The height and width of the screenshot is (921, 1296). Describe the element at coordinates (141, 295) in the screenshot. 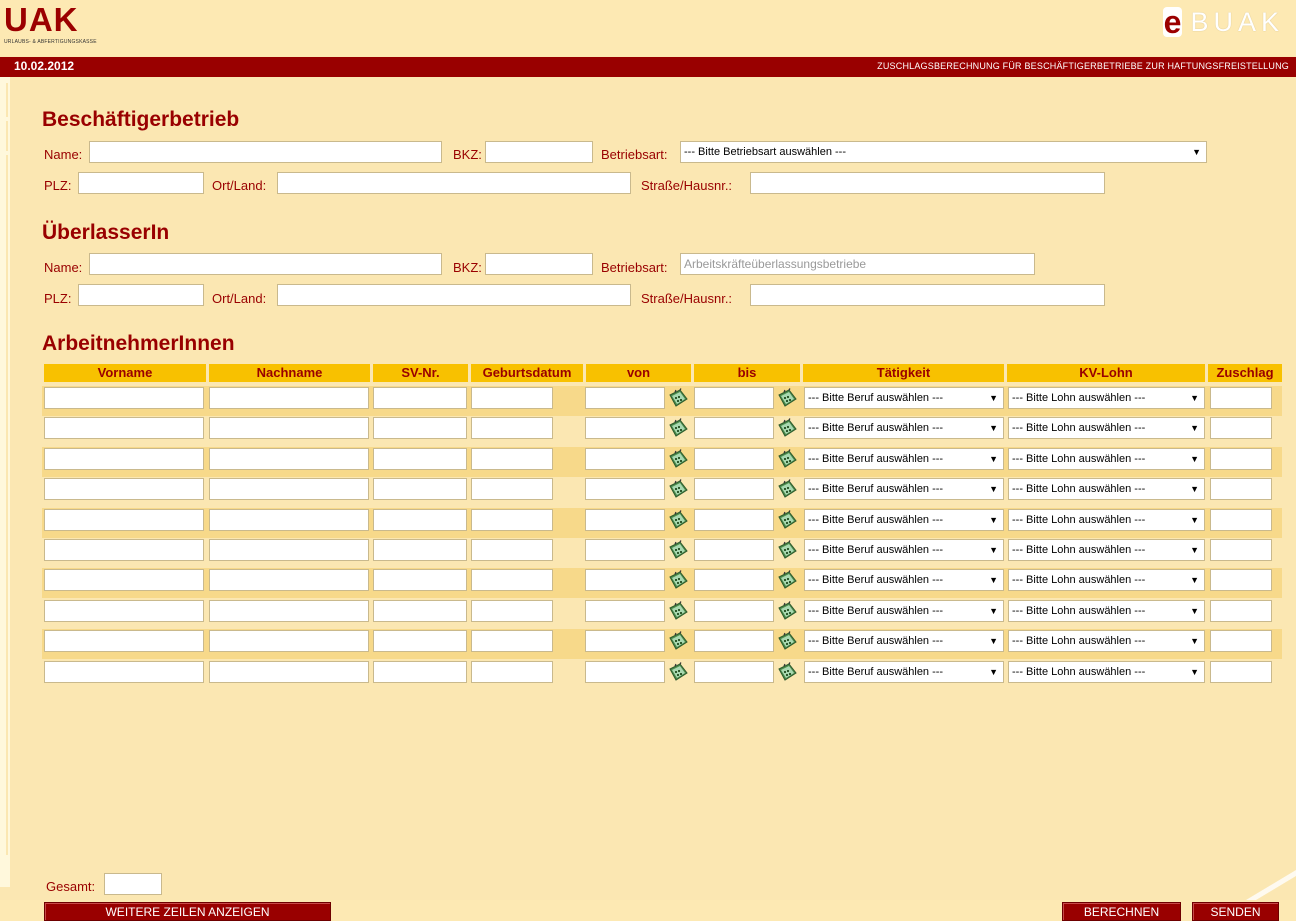

I see `ueberlasser-plz-input` at that location.